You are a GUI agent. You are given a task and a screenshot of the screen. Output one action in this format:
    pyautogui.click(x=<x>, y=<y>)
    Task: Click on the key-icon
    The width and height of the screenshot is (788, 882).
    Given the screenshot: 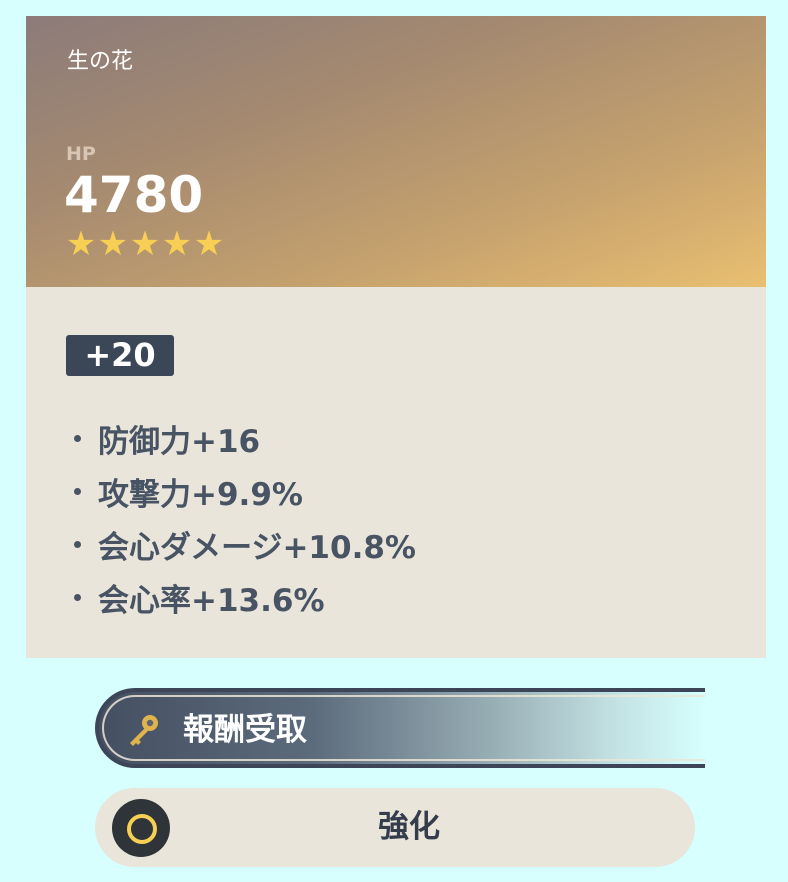 What is the action you would take?
    pyautogui.click(x=144, y=730)
    